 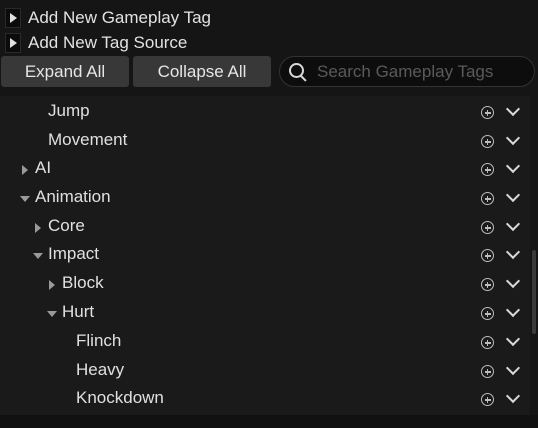 What do you see at coordinates (269, 421) in the screenshot?
I see `panel-footer` at bounding box center [269, 421].